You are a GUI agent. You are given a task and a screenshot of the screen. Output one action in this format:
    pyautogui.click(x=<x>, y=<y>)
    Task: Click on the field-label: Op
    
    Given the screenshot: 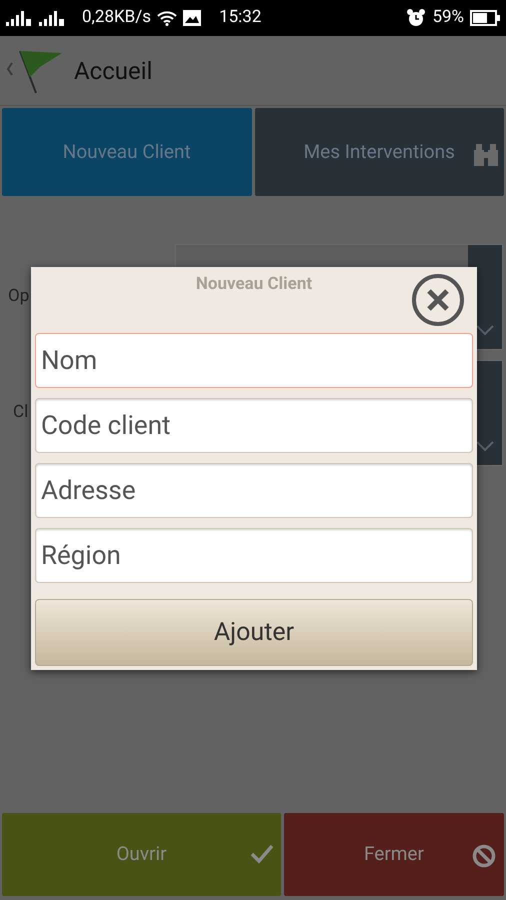 What is the action you would take?
    pyautogui.click(x=19, y=296)
    